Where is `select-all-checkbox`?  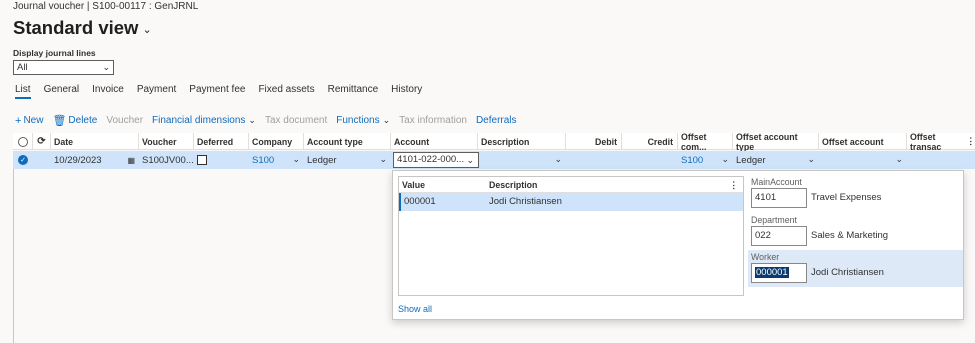 select-all-checkbox is located at coordinates (22, 141).